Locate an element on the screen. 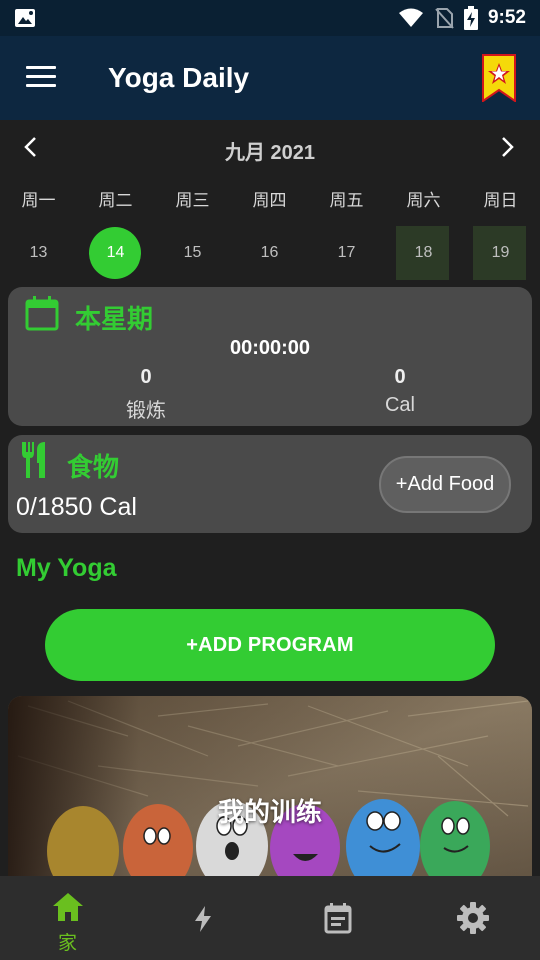 The width and height of the screenshot is (540, 960). menu-button is located at coordinates (41, 77).